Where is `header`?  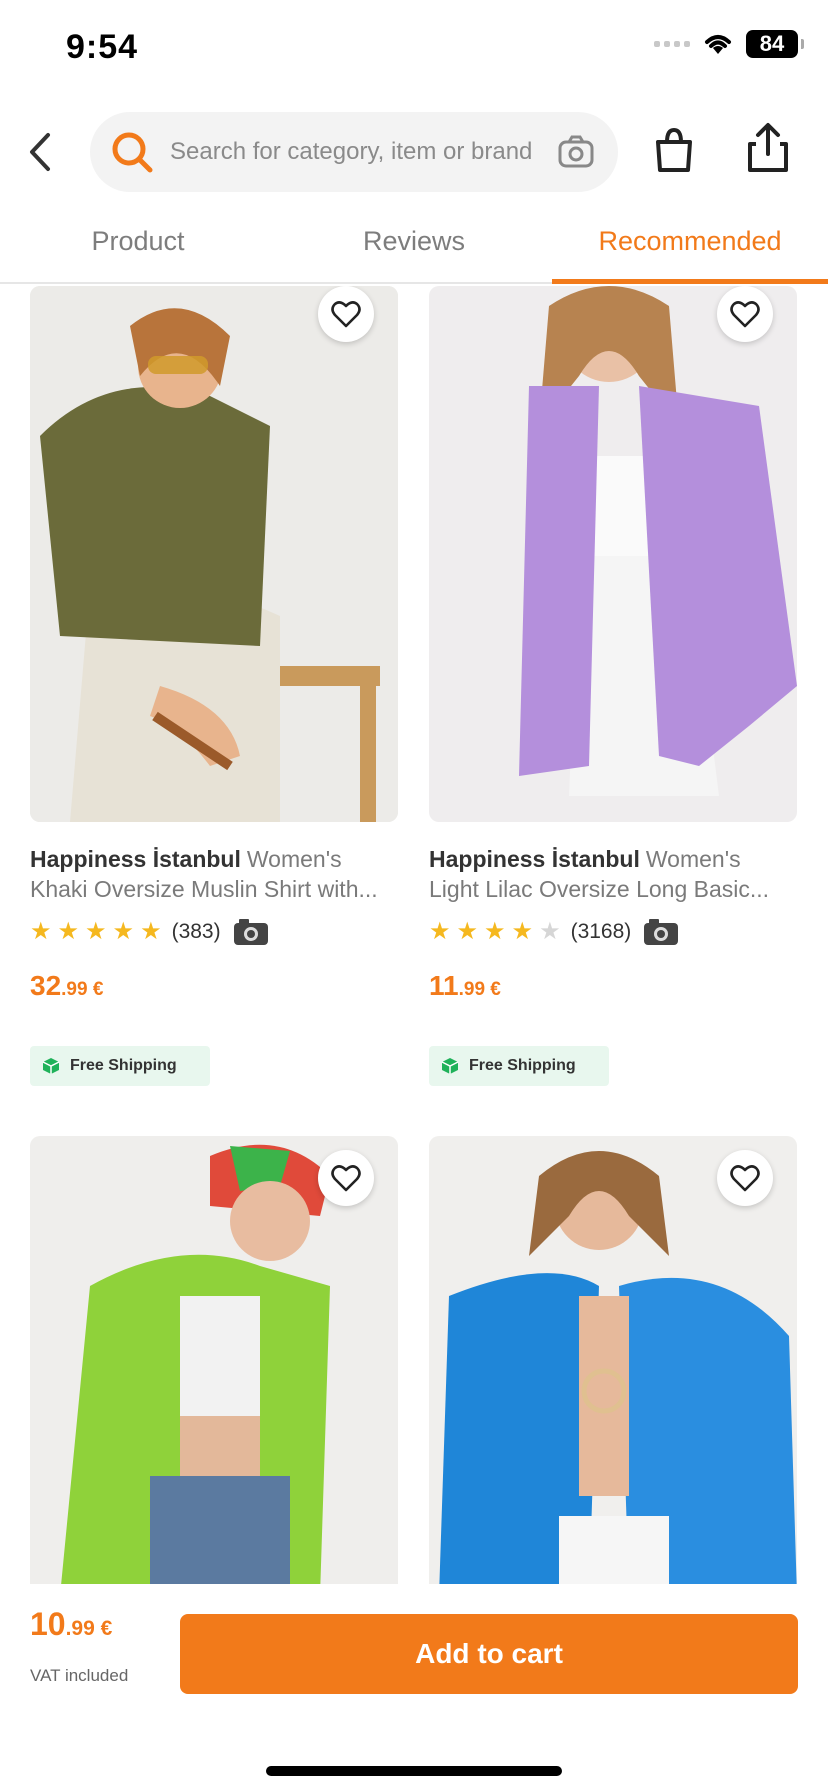 header is located at coordinates (414, 152).